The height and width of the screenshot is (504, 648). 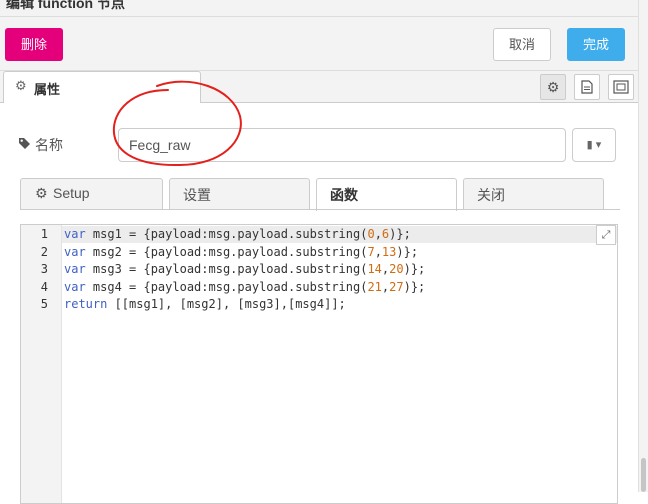 What do you see at coordinates (34, 44) in the screenshot?
I see `delete-button: 删除` at bounding box center [34, 44].